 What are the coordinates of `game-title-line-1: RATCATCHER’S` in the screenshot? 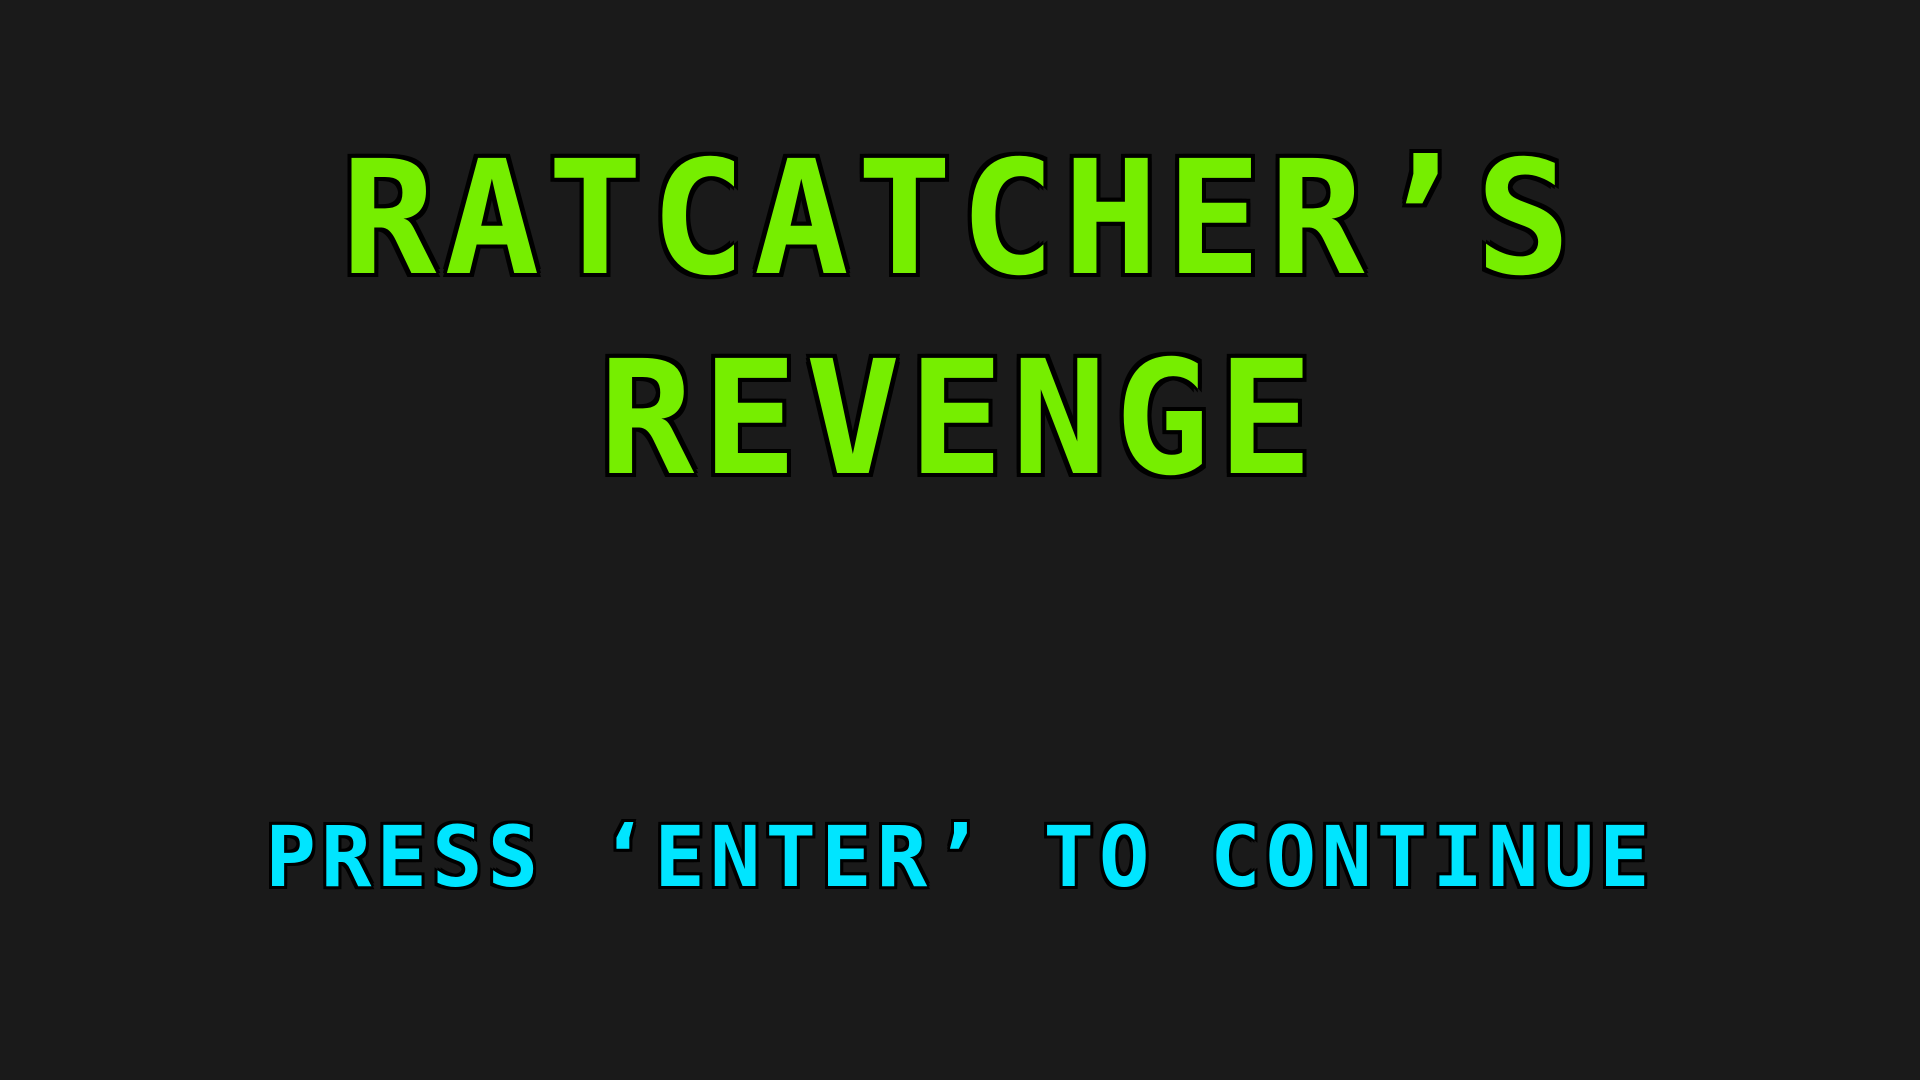 It's located at (960, 219).